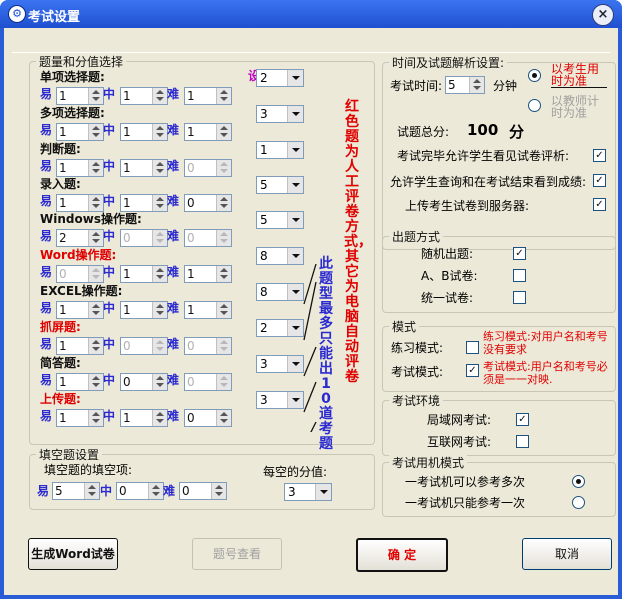  What do you see at coordinates (599, 180) in the screenshot?
I see `score-query-checkbox: ✓` at bounding box center [599, 180].